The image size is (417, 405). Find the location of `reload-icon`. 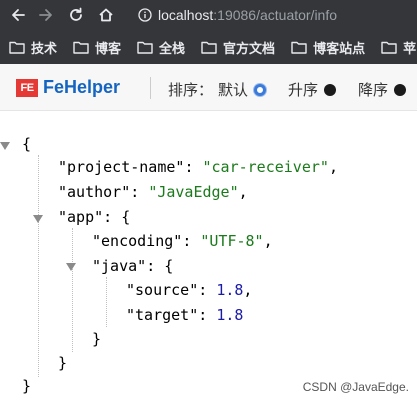

reload-icon is located at coordinates (76, 14).